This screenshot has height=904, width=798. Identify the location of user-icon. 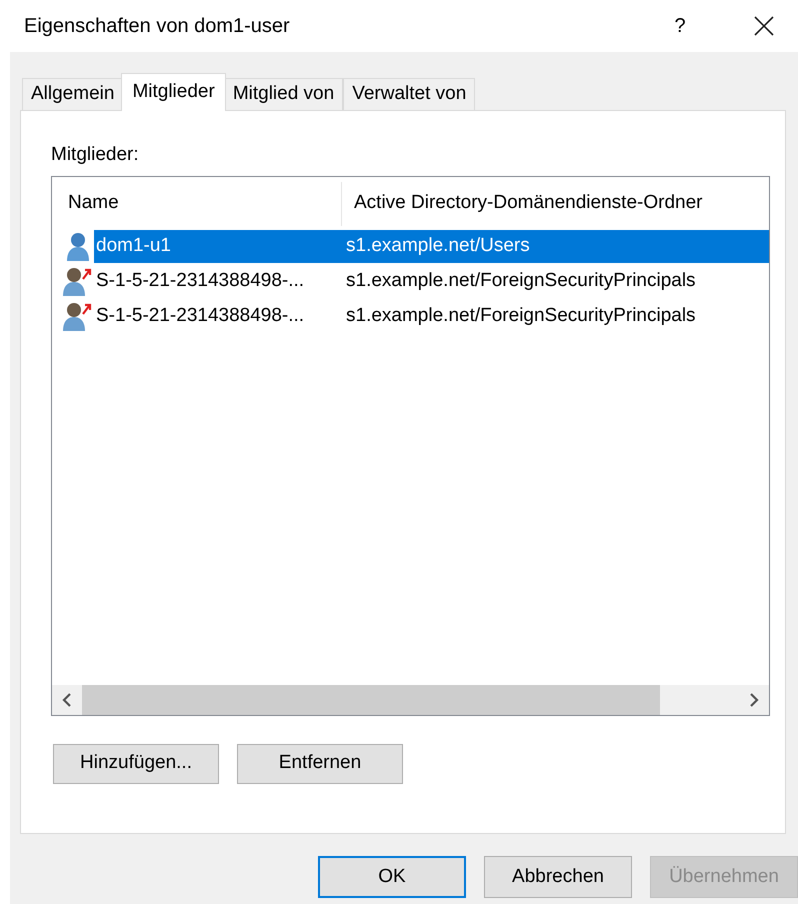
(78, 246).